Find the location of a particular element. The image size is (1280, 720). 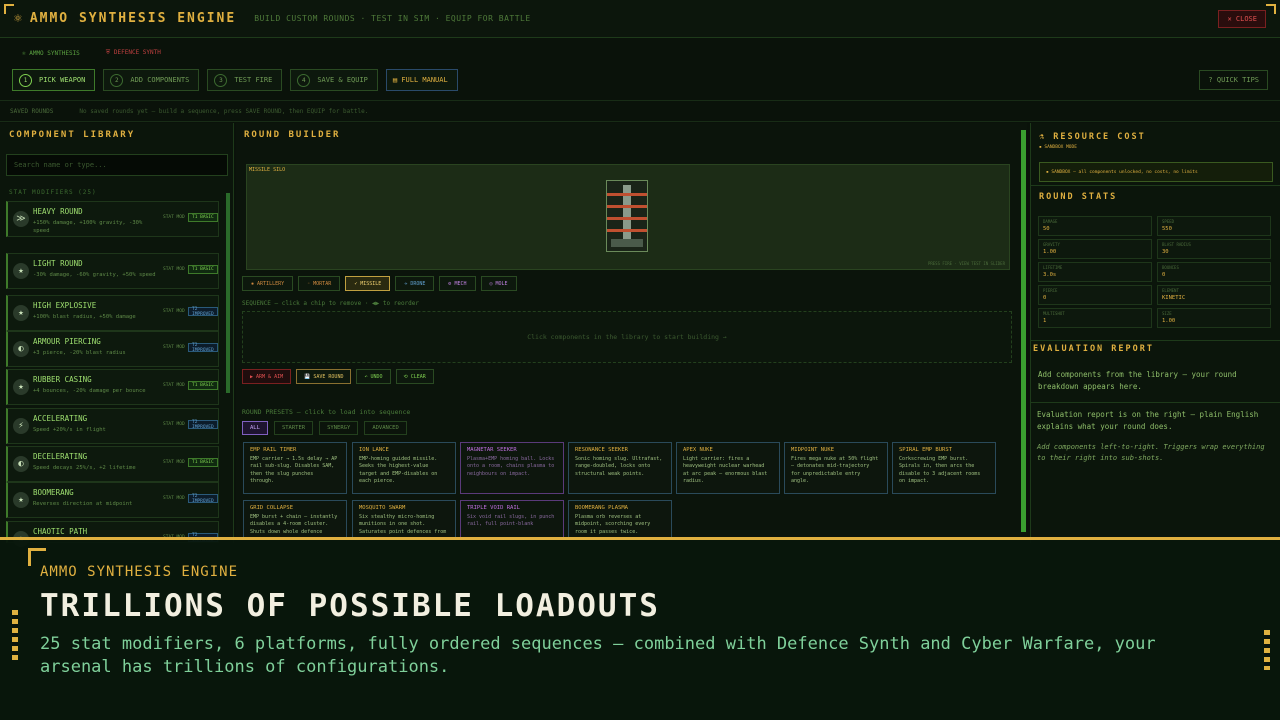

arm-aim-button: ▶ ARM & AIM is located at coordinates (267, 376).